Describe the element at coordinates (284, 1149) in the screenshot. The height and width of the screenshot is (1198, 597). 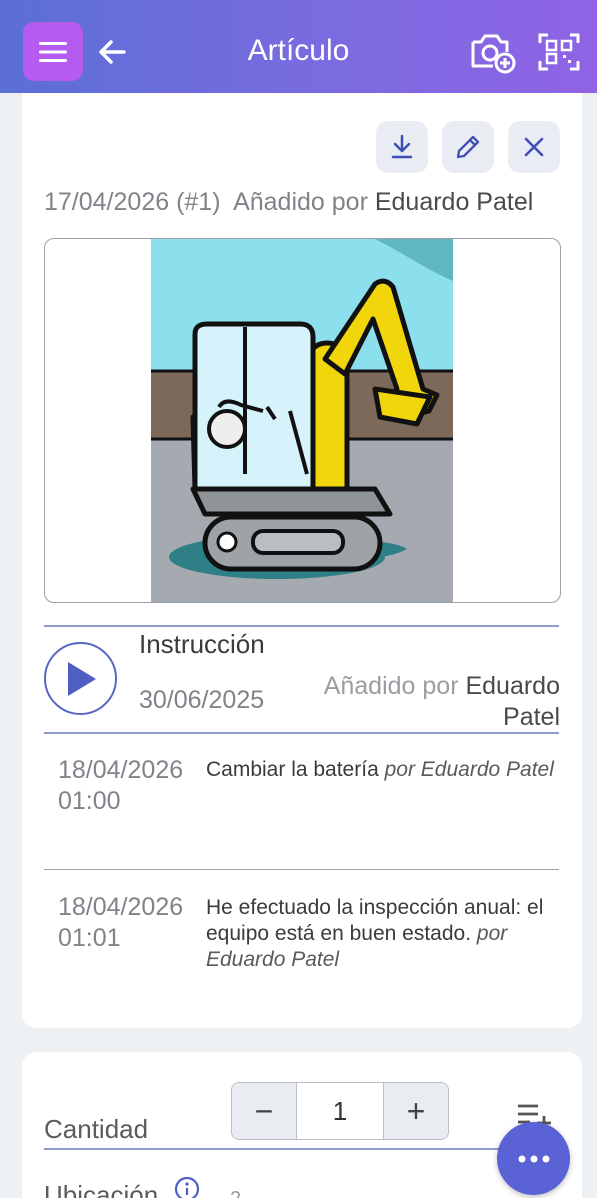
I see `quantity-underline` at that location.